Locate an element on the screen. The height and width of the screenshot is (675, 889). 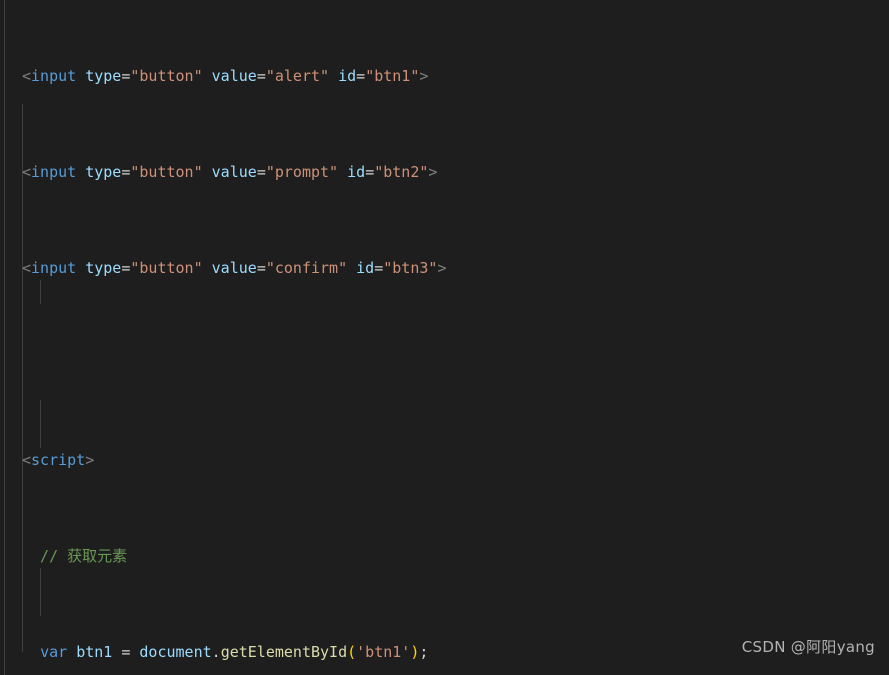
code-line-script-open: <script> is located at coordinates (444, 460).